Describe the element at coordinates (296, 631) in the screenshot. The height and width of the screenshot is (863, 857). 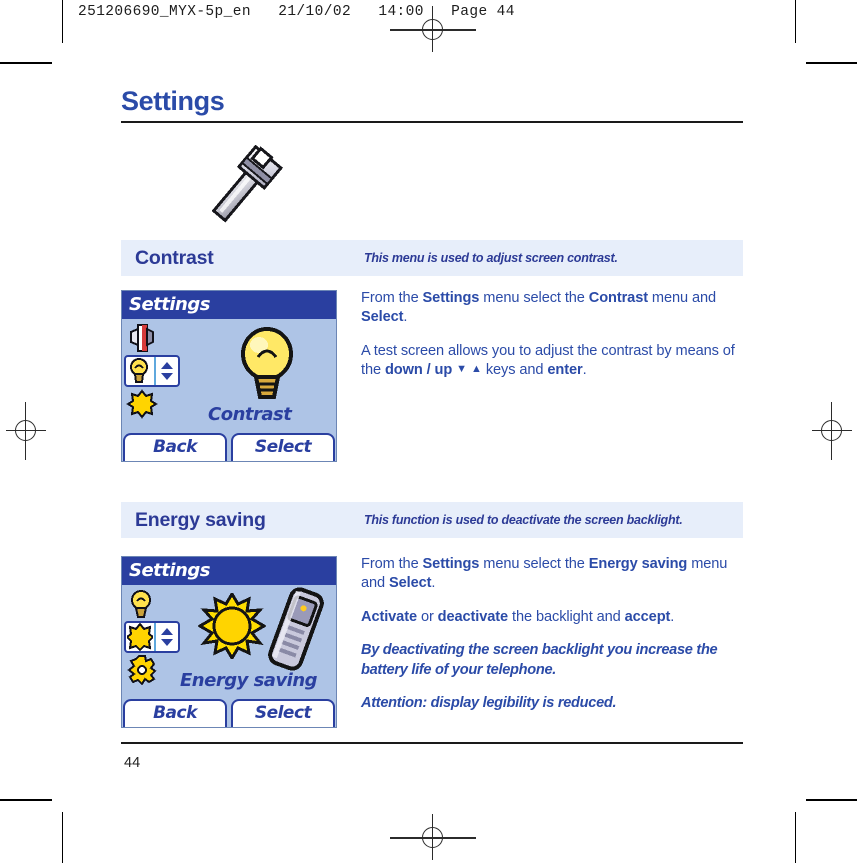
I see `mobile-phone-graphic` at that location.